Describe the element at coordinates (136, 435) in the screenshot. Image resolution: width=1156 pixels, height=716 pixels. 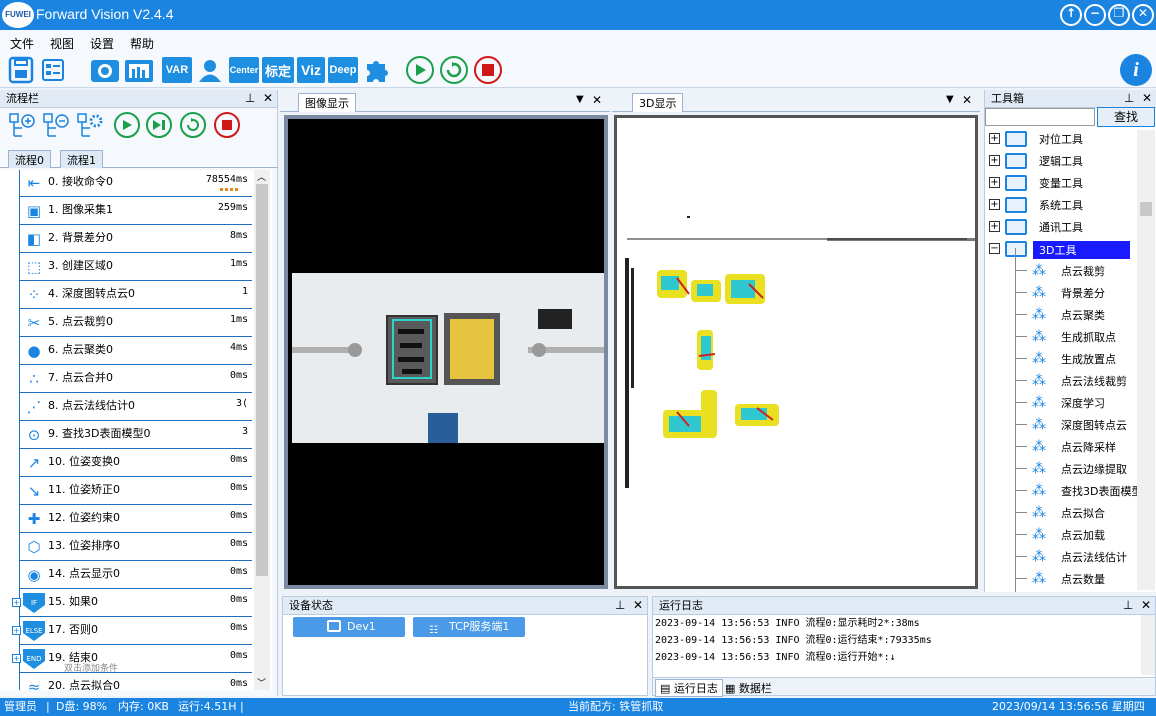
I see `flow-item: ⊙ 9. 查找3D表面模型0 3` at that location.